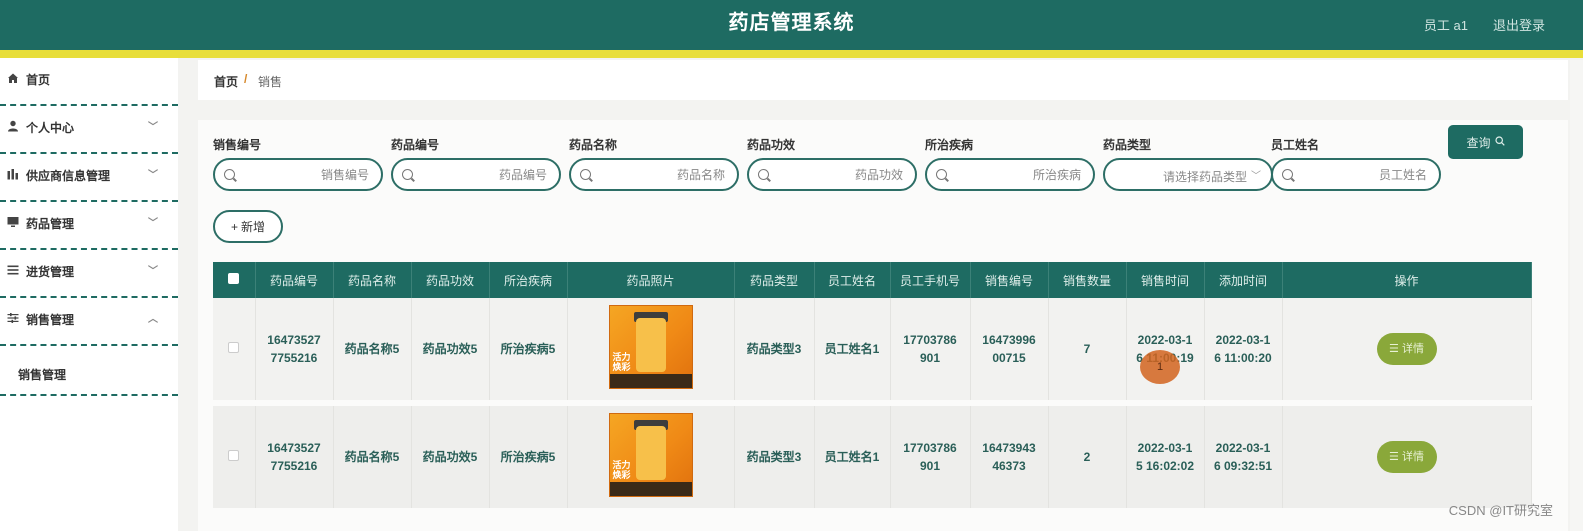  I want to click on sidebar-item-drug: 药品管理 ﹀, so click(89, 226).